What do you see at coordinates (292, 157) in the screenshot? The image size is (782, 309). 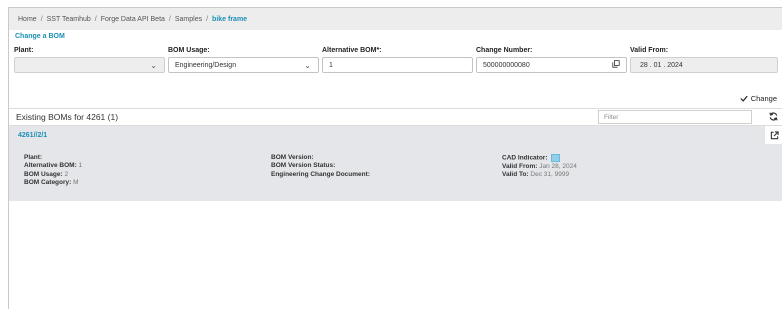 I see `detail-bom-version: BOM Version:` at bounding box center [292, 157].